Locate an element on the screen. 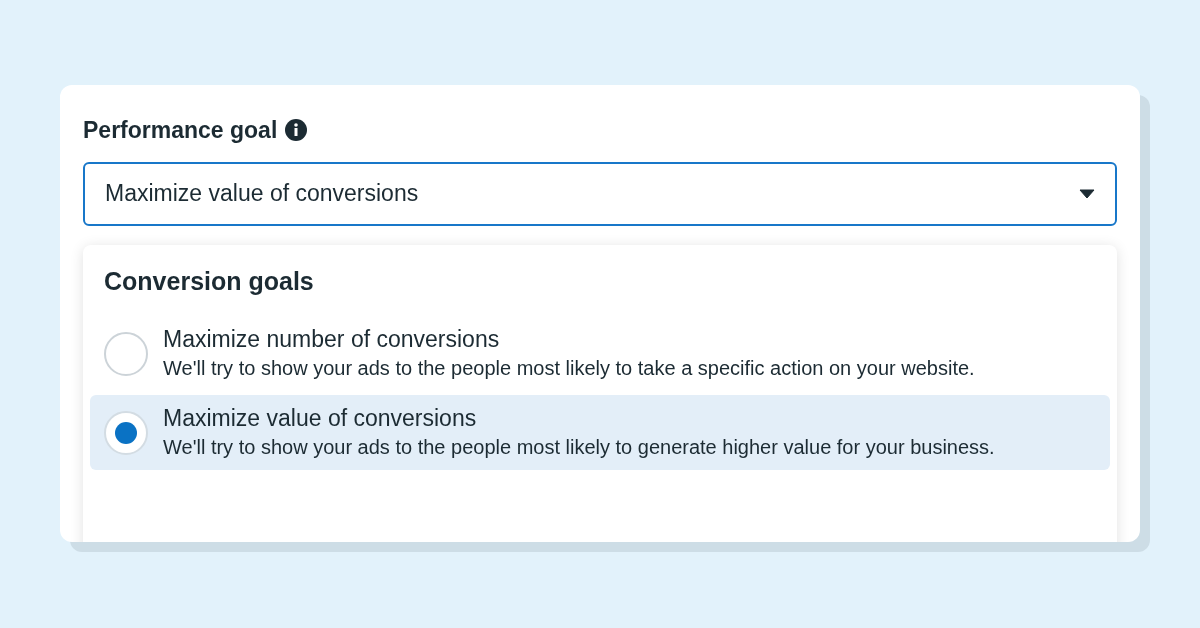 This screenshot has width=1200, height=628. menu-heading: Conversion goals is located at coordinates (209, 281).